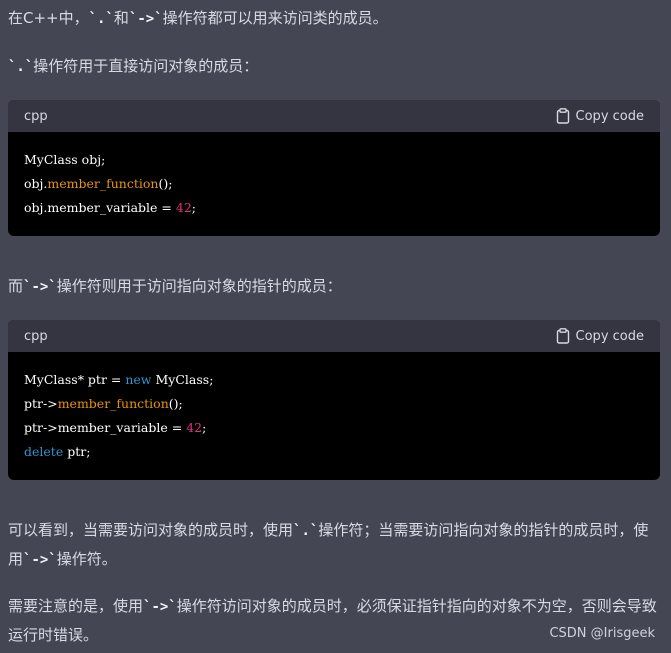 This screenshot has height=653, width=671. Describe the element at coordinates (57, 451) in the screenshot. I see `code-line: delete ptr;` at that location.